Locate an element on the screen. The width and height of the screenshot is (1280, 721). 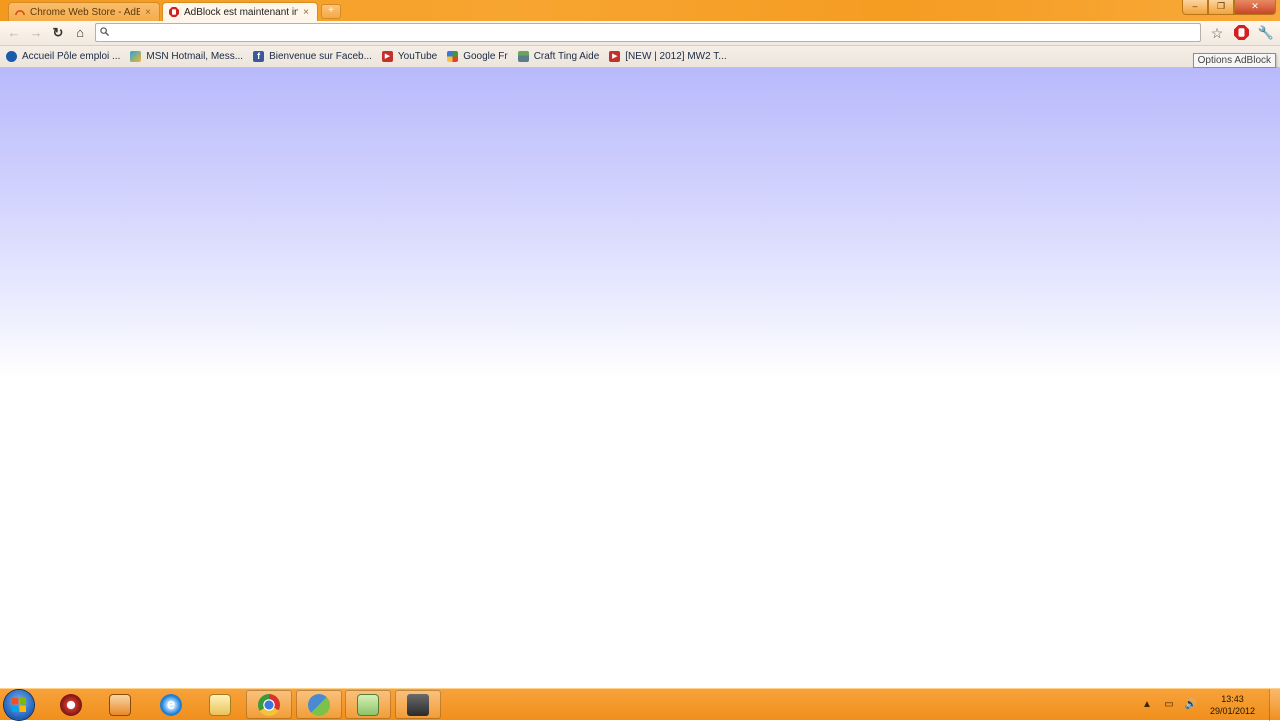
bookmark-label: Google Fr is located at coordinates (485, 56).